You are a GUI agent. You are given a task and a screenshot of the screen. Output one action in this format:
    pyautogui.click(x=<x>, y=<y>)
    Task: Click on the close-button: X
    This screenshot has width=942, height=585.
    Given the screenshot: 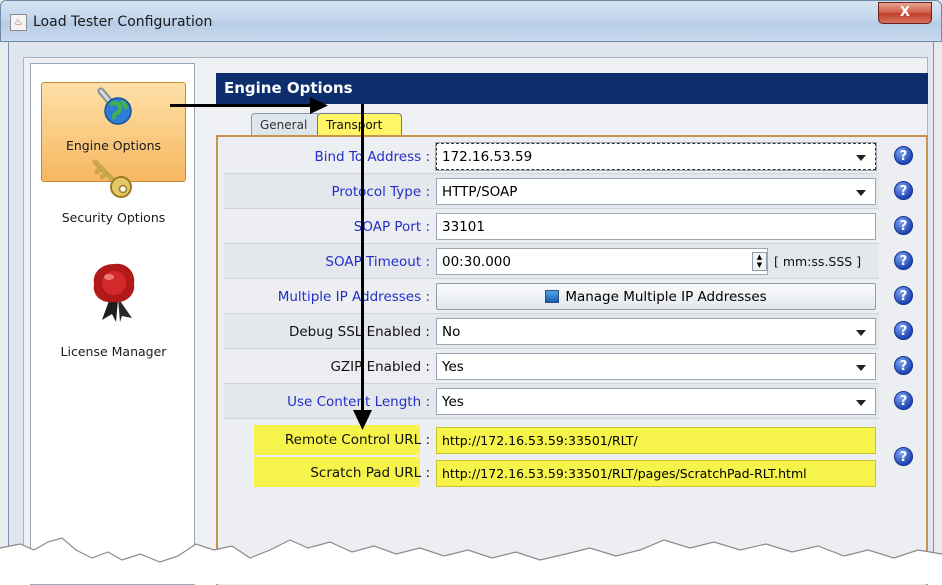 What is the action you would take?
    pyautogui.click(x=905, y=13)
    